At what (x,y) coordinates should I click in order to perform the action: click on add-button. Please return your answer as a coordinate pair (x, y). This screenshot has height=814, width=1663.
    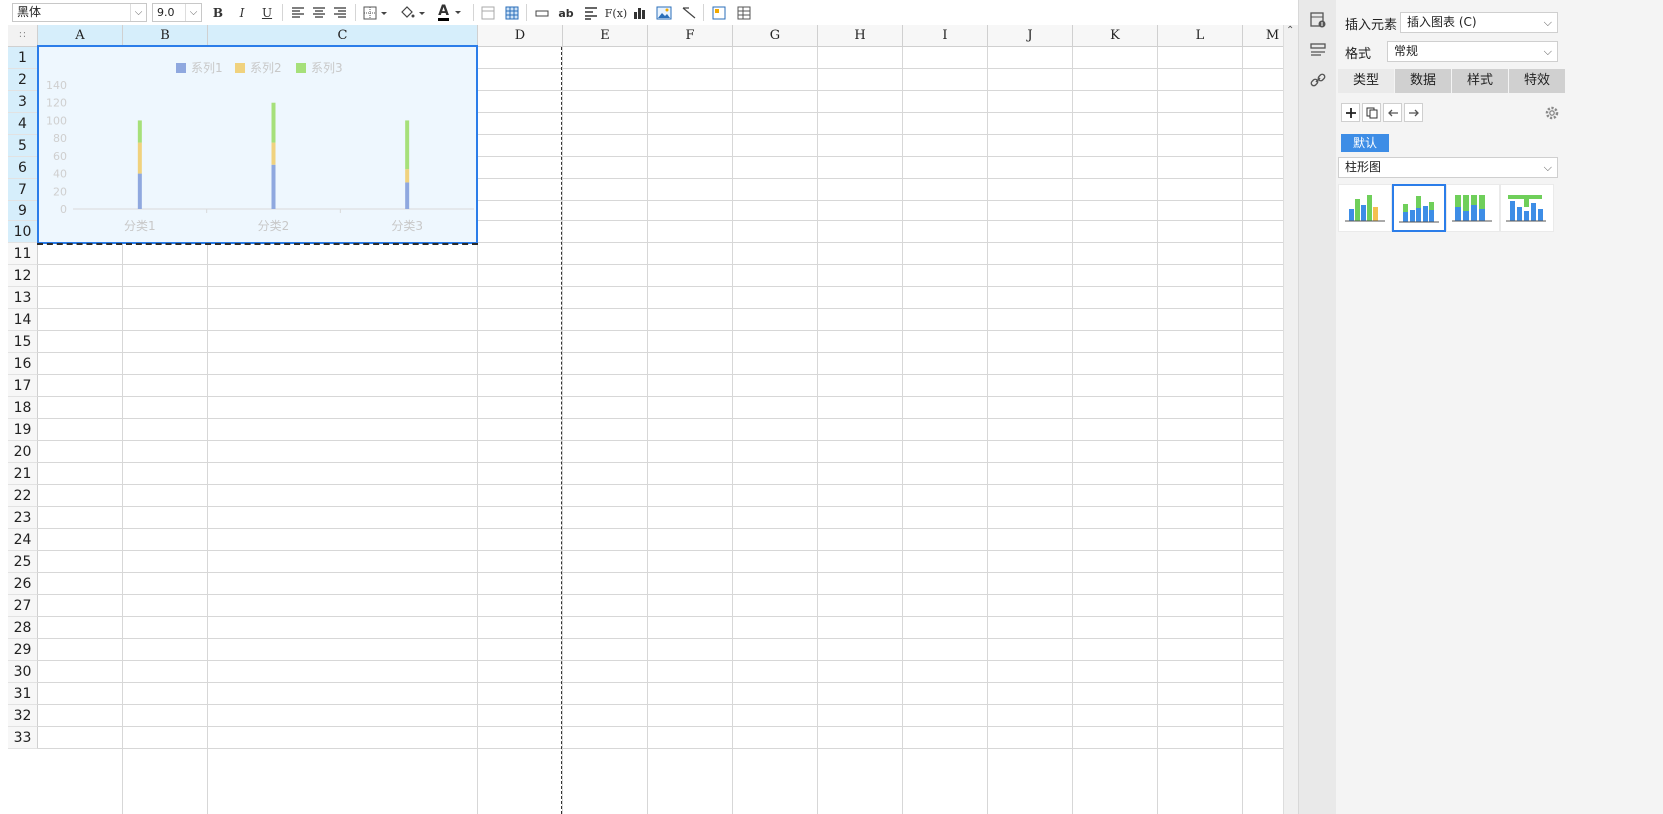
    Looking at the image, I should click on (1350, 112).